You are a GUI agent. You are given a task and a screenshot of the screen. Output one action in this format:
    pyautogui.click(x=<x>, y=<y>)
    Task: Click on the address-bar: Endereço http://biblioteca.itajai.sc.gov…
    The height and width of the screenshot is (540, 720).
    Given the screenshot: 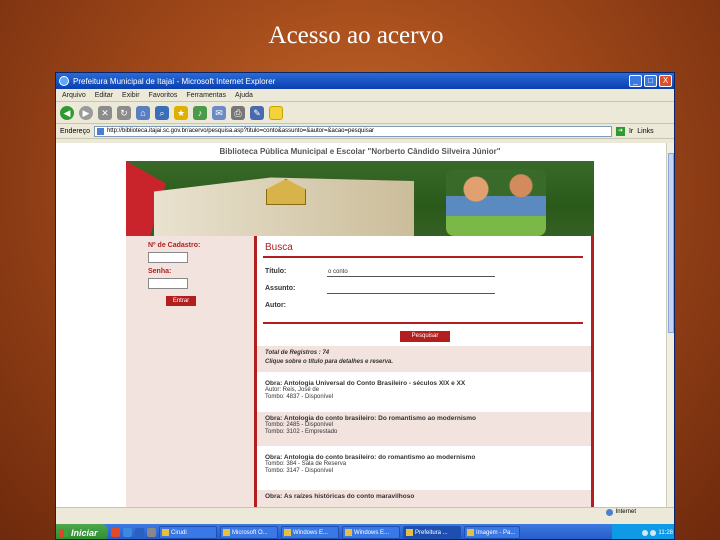 What is the action you would take?
    pyautogui.click(x=365, y=131)
    